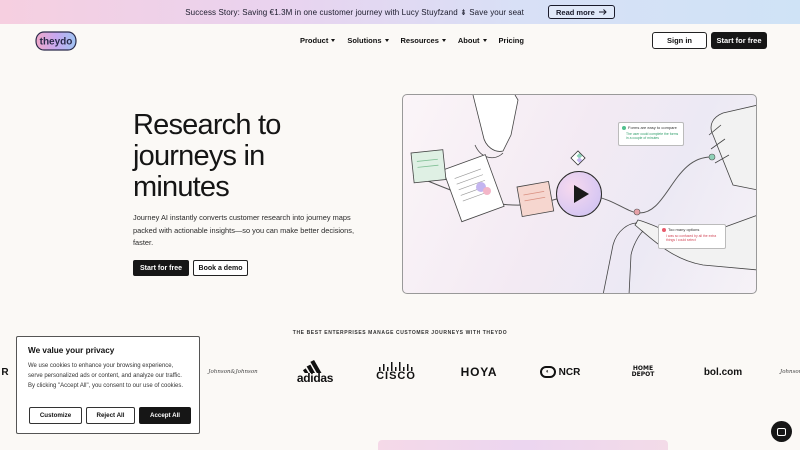 This screenshot has height=450, width=800. Describe the element at coordinates (161, 268) in the screenshot. I see `start-free-button: Start for free` at that location.